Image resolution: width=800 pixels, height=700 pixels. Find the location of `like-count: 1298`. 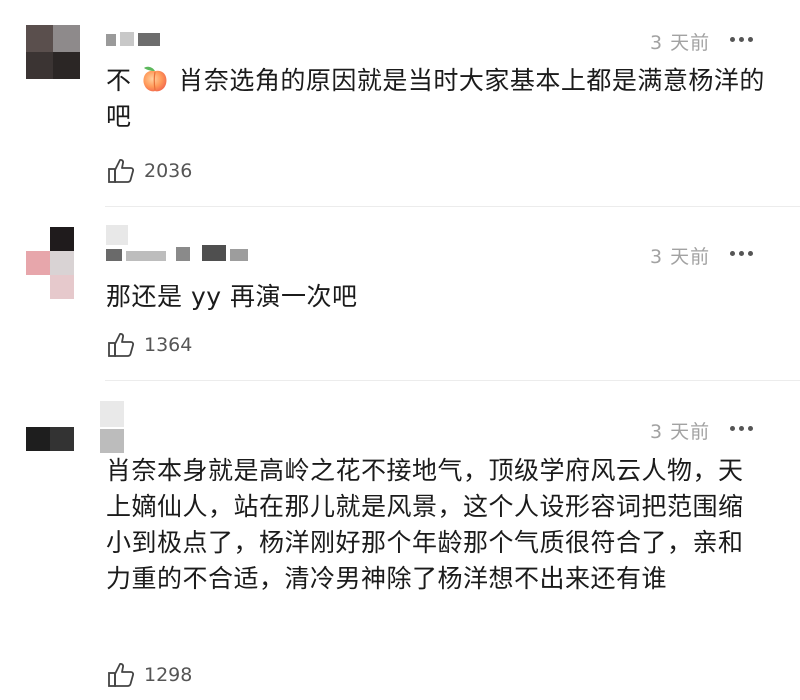

like-count: 1298 is located at coordinates (168, 675).